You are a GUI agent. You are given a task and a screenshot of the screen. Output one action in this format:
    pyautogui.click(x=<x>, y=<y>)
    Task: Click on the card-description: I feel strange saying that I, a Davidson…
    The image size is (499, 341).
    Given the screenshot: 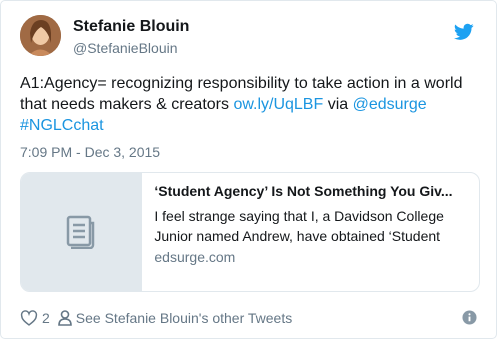 What is the action you would take?
    pyautogui.click(x=299, y=226)
    